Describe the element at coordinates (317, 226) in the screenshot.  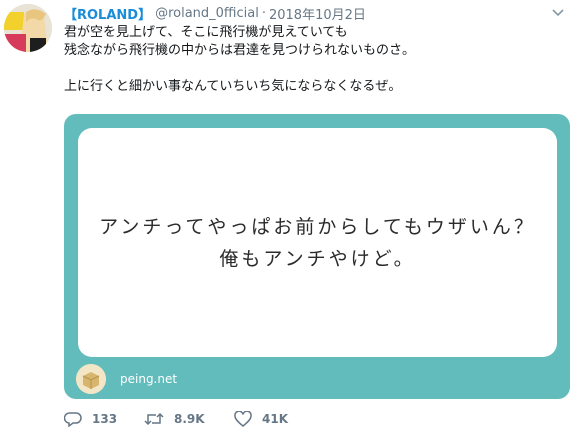
I see `question-line: アンチってやっぱお前からしてもウザいん？` at that location.